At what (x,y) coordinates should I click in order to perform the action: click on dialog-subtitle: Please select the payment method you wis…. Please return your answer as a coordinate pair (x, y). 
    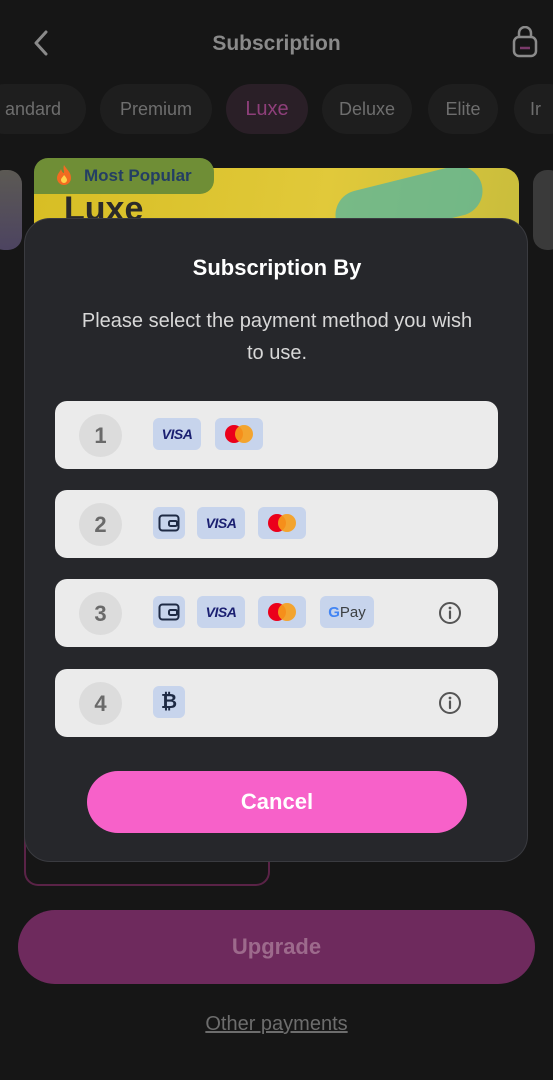
    Looking at the image, I should click on (277, 337).